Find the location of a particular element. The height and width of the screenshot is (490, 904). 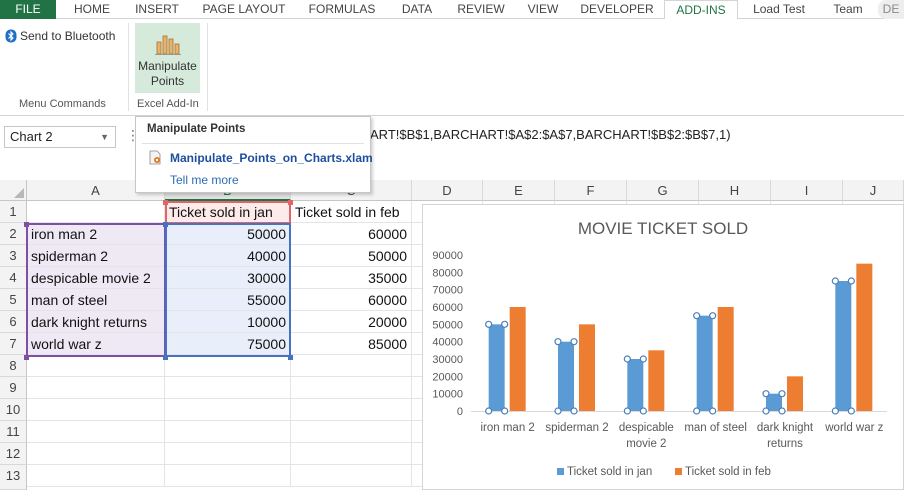

column-header-d: D is located at coordinates (447, 190).